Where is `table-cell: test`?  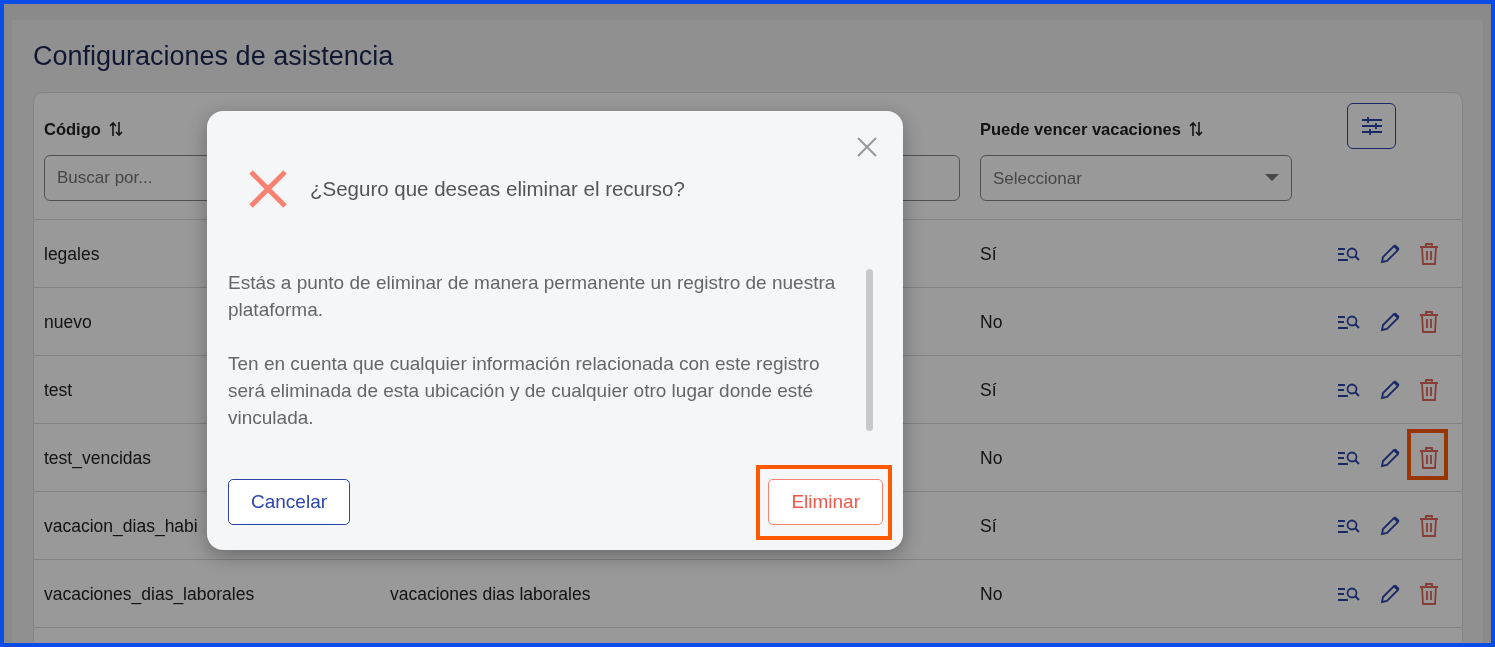
table-cell: test is located at coordinates (58, 389).